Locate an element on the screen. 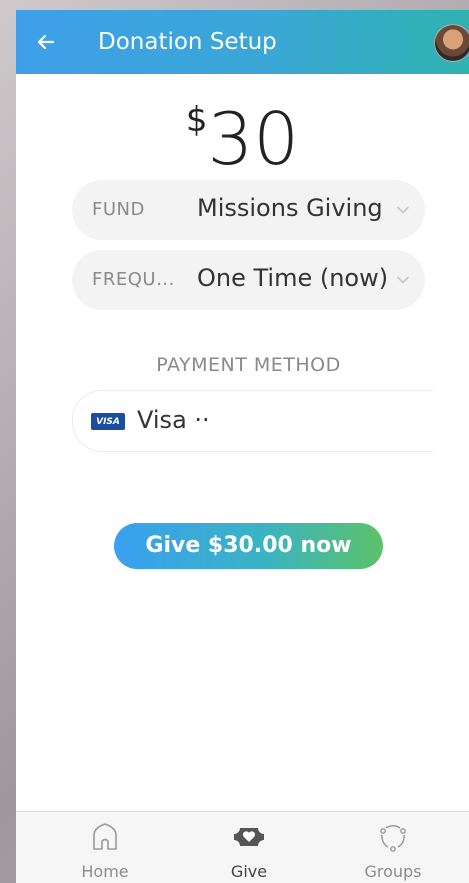 Image resolution: width=469 pixels, height=883 pixels. payment-card-text: Visa ·· is located at coordinates (173, 420).